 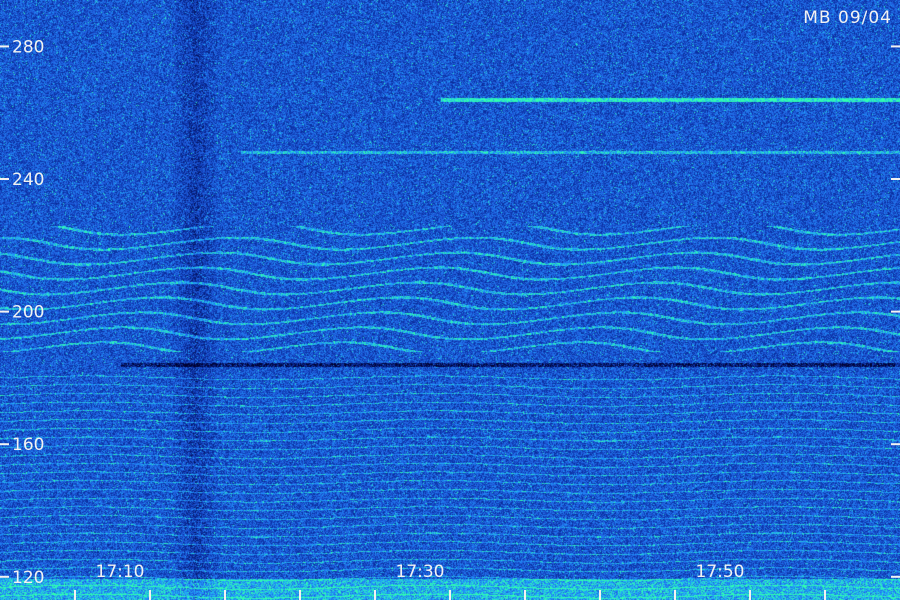 I want to click on y-tick-label: 280, so click(x=28, y=47).